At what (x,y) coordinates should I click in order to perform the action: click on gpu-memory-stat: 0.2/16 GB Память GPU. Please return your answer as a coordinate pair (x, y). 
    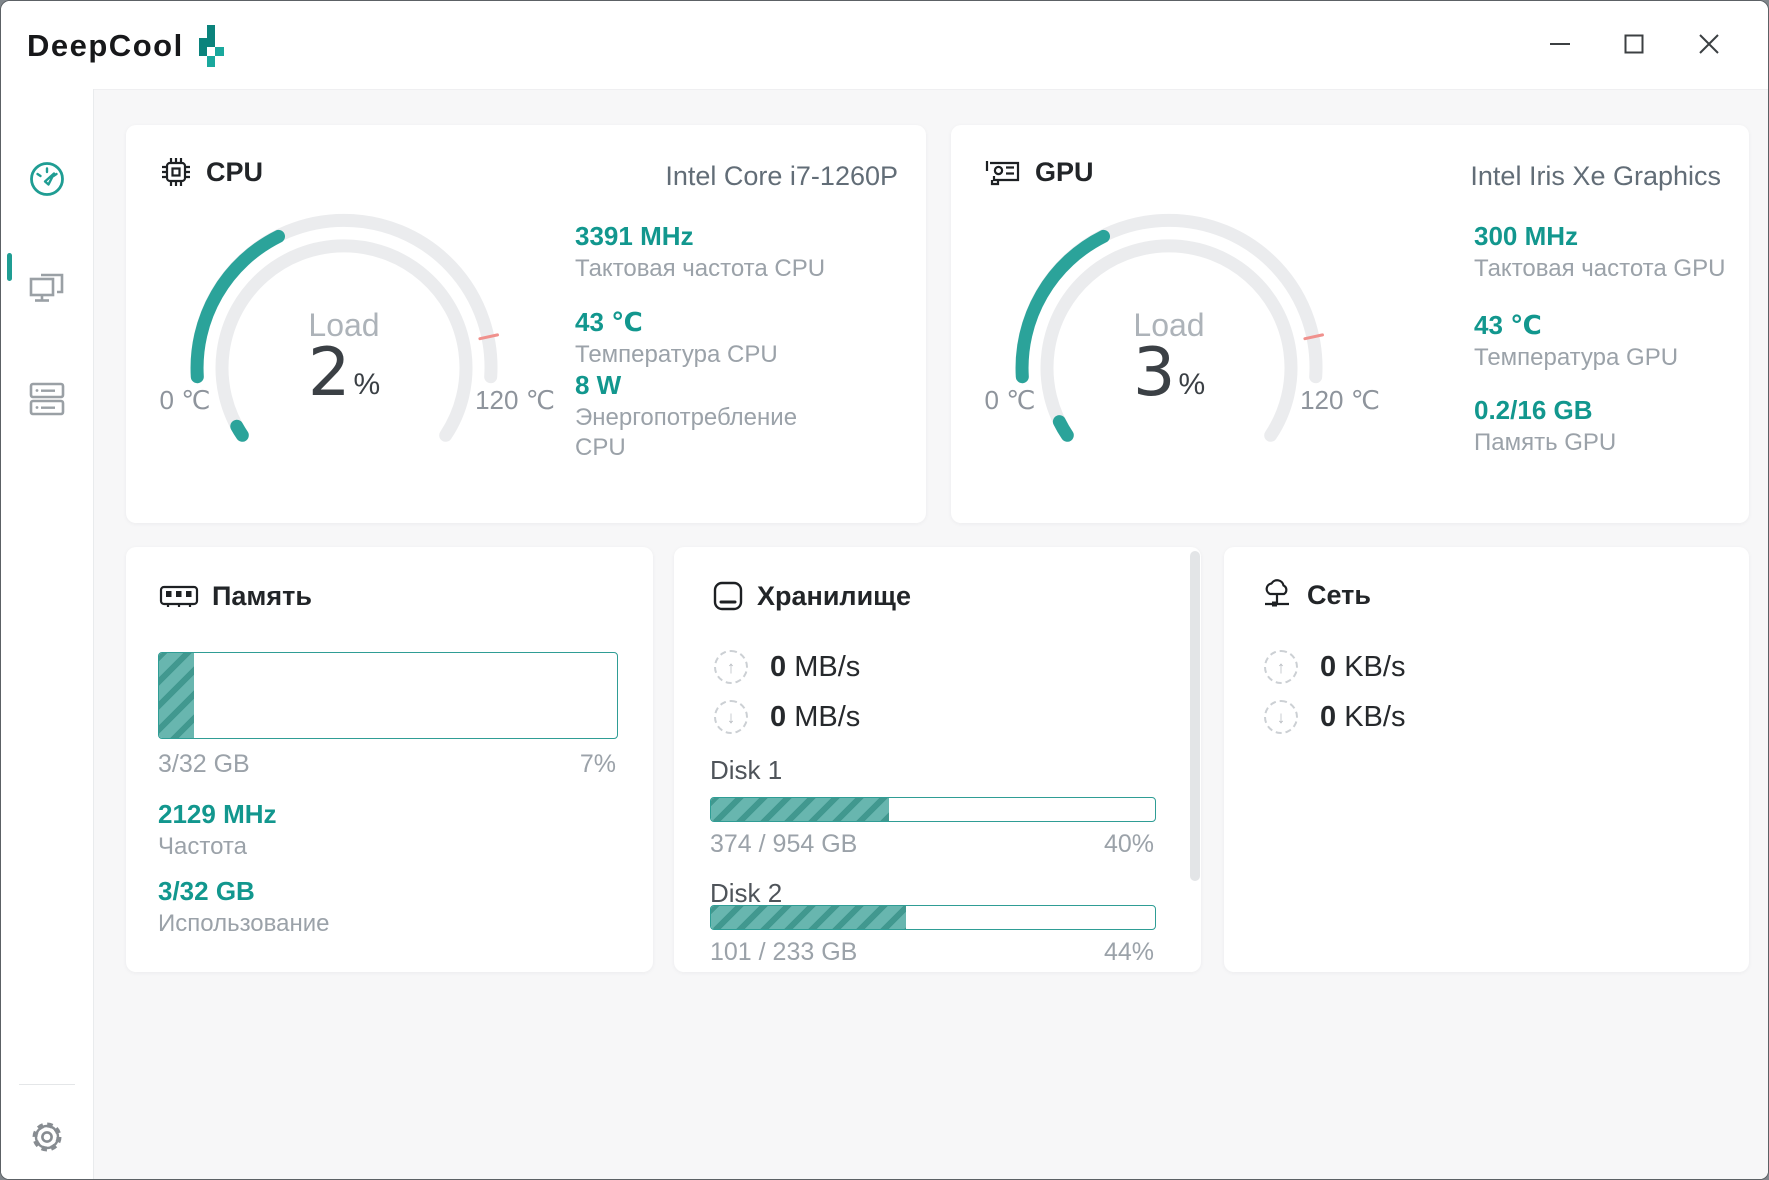
    Looking at the image, I should click on (1545, 425).